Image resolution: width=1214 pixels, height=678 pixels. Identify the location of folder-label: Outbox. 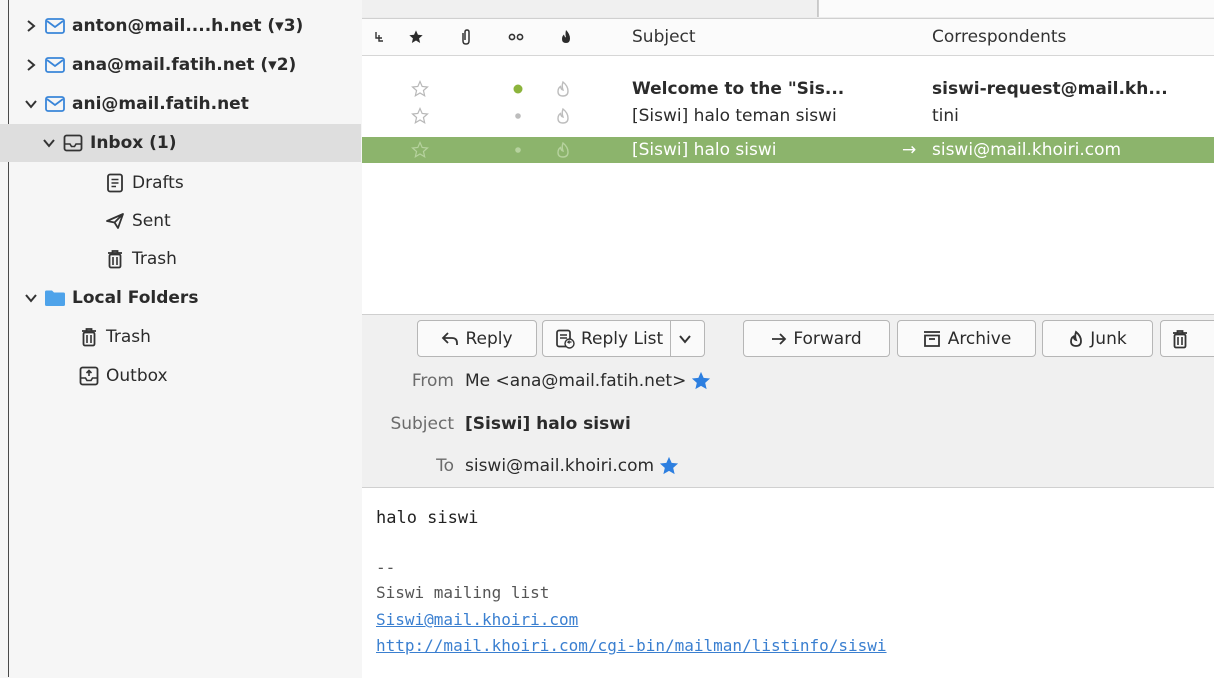
(137, 376).